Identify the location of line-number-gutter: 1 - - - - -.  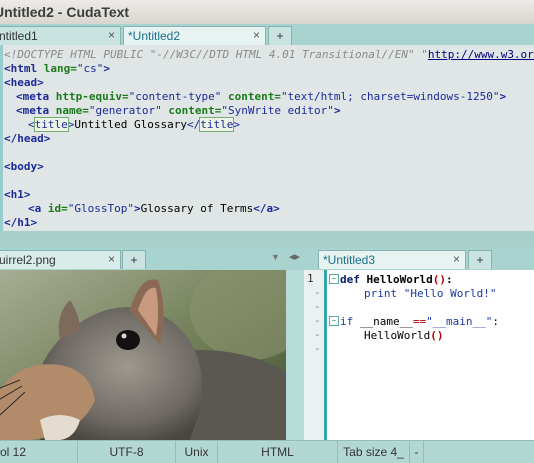
(314, 355).